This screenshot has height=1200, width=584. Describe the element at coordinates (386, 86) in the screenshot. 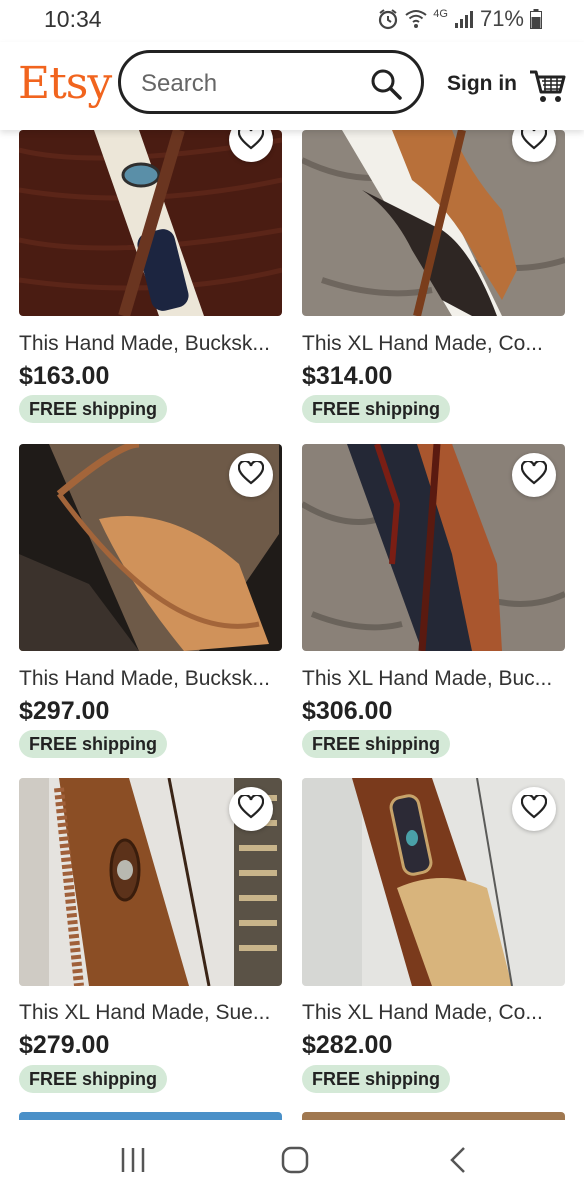

I see `search-icon` at that location.